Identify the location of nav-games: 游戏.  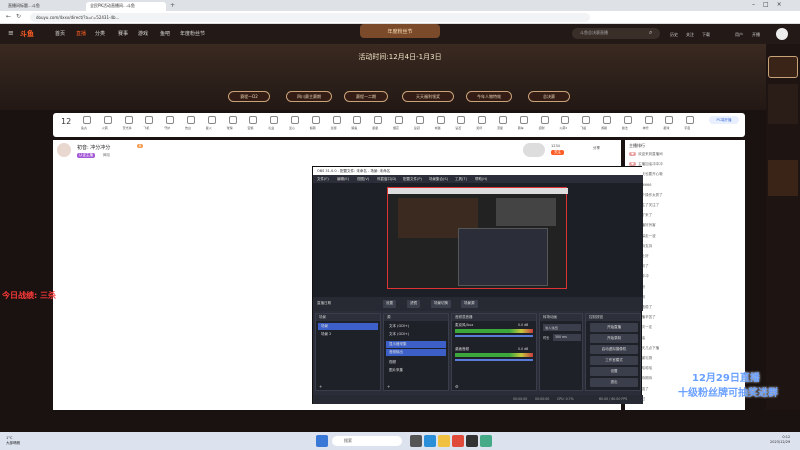
(143, 33).